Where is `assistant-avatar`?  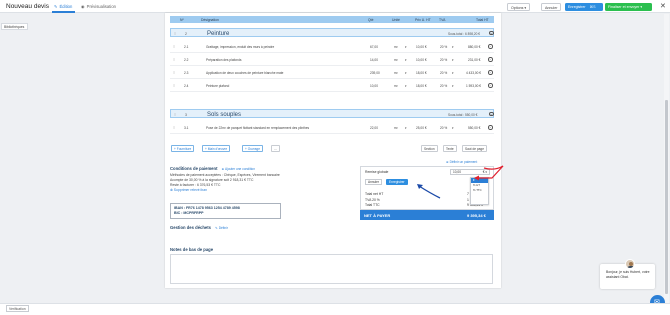
assistant-avatar is located at coordinates (630, 264).